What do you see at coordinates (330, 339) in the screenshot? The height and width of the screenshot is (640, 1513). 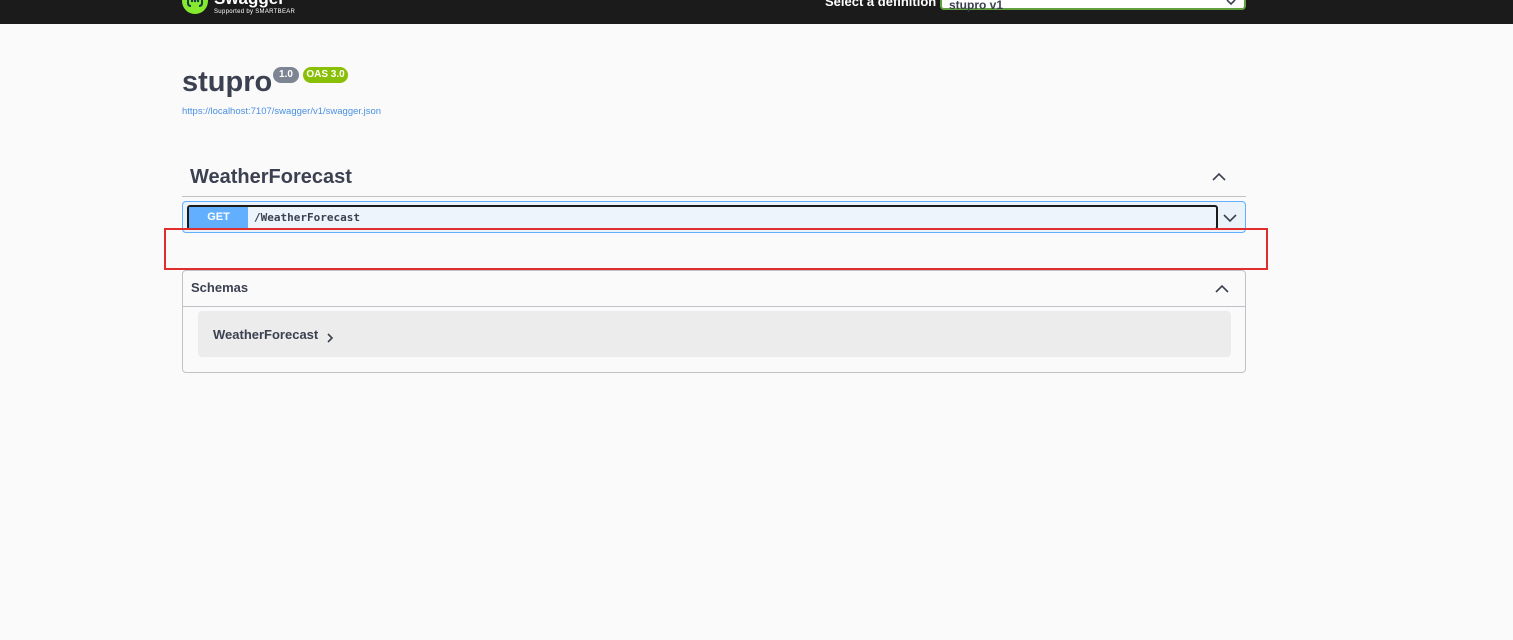 I see `chevron-right-icon` at bounding box center [330, 339].